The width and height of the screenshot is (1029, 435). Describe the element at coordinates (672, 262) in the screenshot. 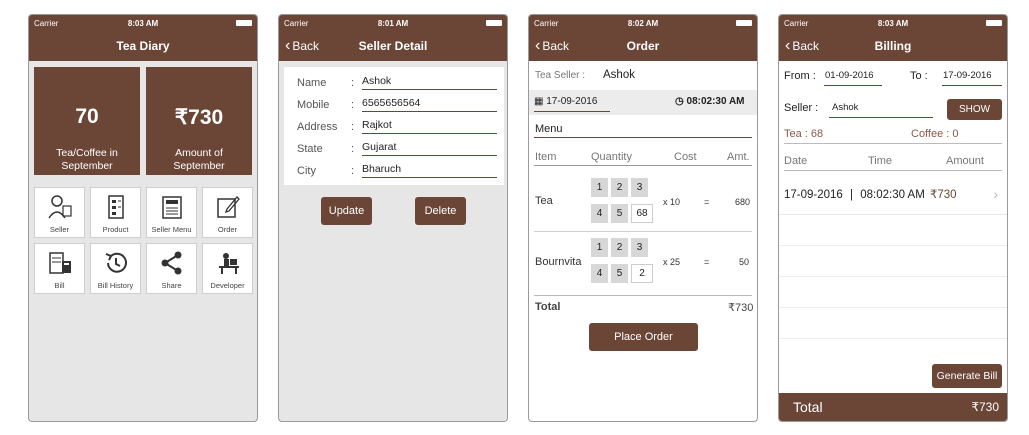

I see `item-cost: x 25` at that location.